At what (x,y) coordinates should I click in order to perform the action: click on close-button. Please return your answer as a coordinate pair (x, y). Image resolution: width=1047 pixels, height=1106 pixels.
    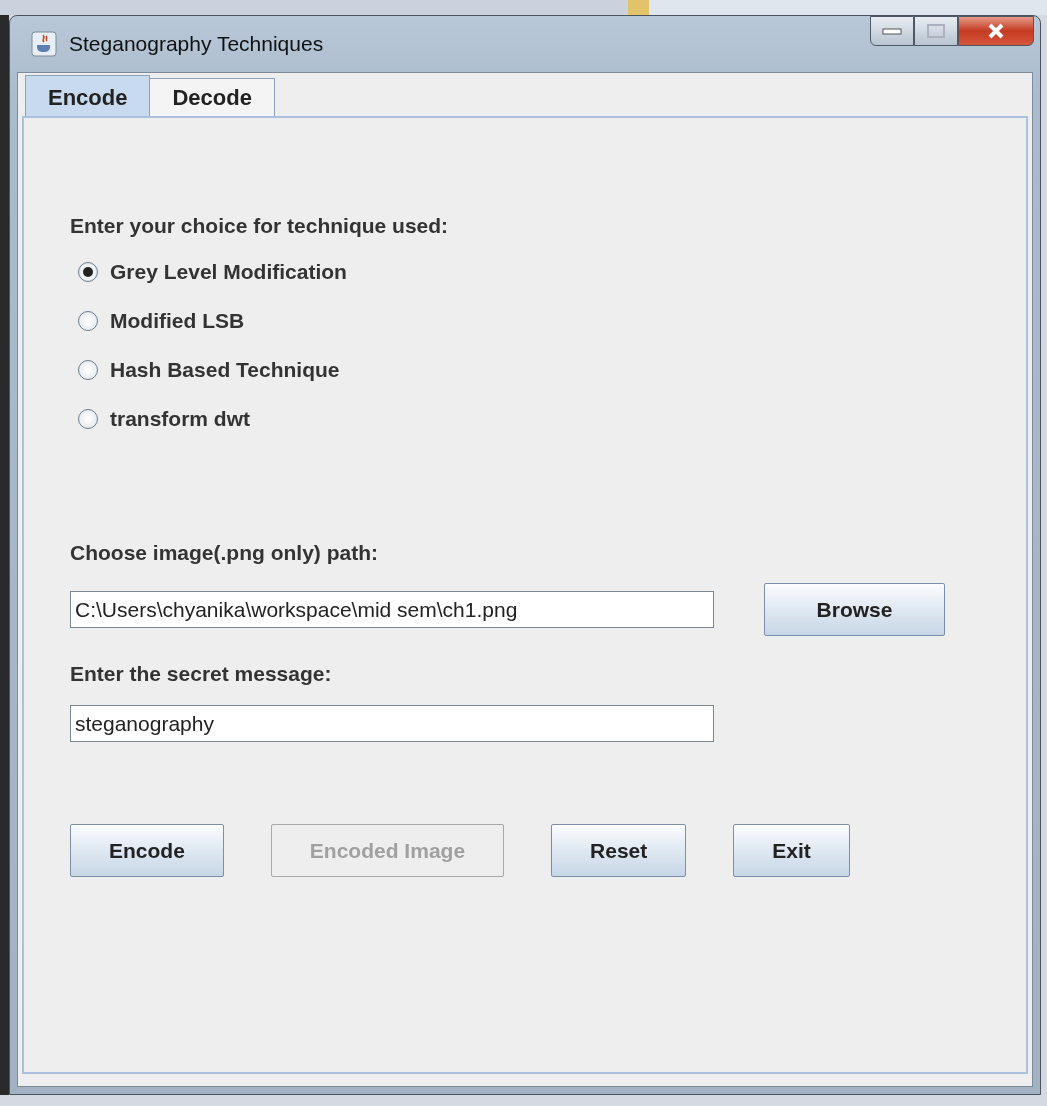
    Looking at the image, I should click on (996, 31).